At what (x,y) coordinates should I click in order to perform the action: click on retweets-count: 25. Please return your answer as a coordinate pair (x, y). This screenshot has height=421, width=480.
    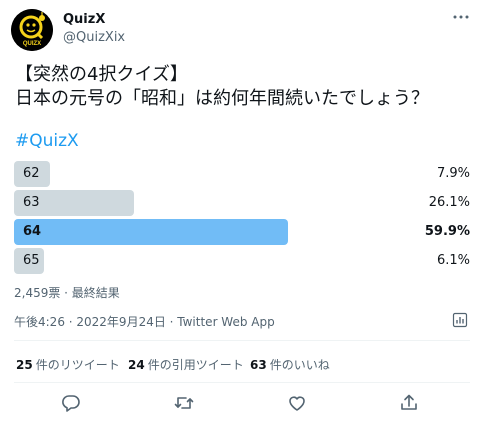
    Looking at the image, I should click on (24, 365).